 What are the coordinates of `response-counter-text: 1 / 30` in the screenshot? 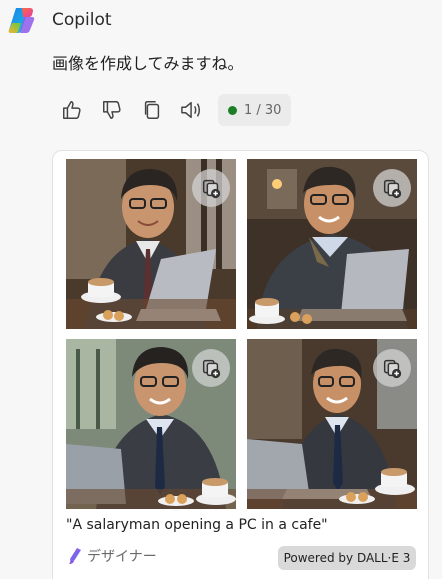 It's located at (263, 110).